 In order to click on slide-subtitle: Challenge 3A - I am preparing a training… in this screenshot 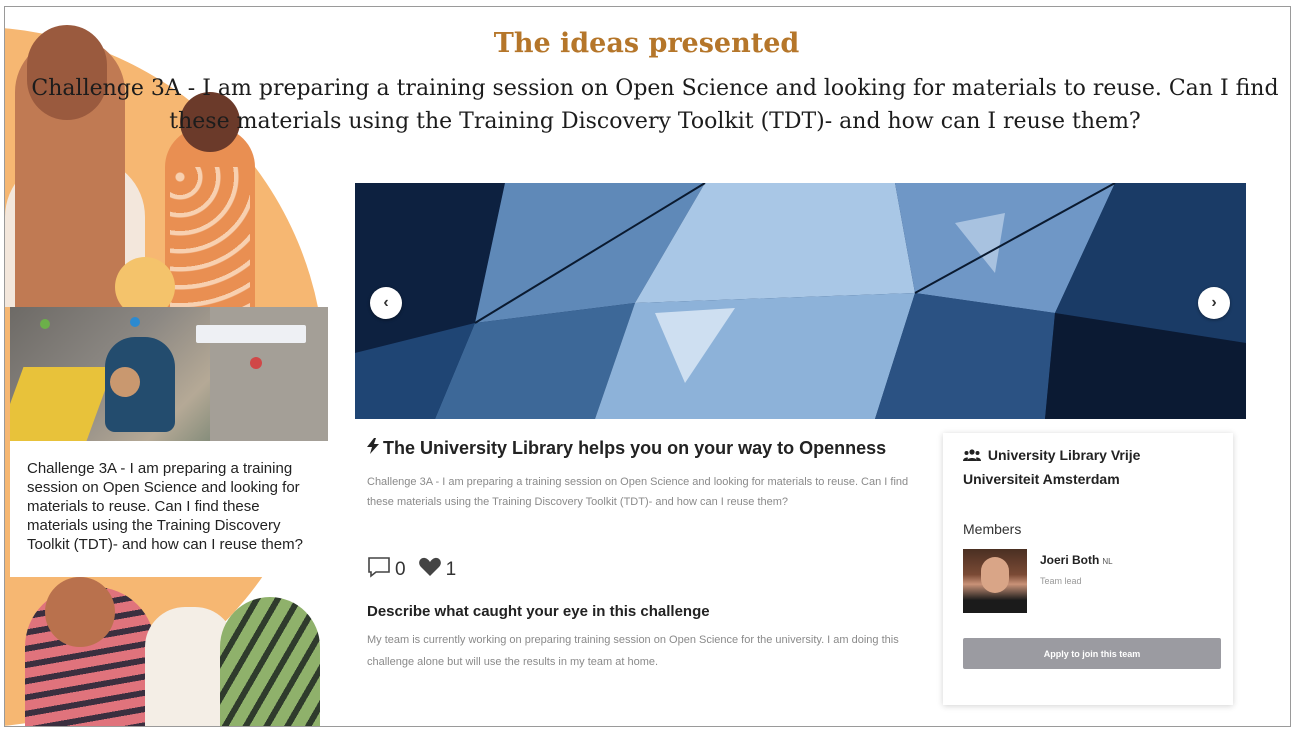, I will do `click(655, 105)`.